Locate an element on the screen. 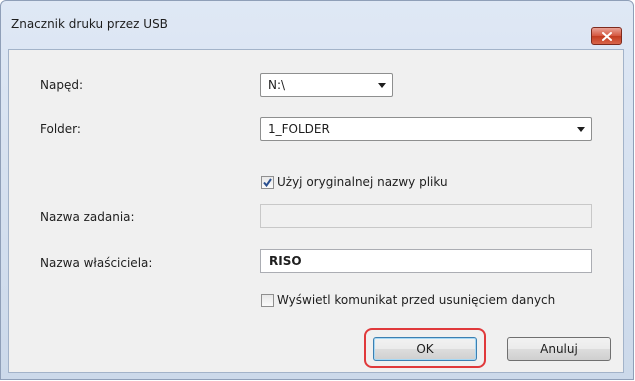 The width and height of the screenshot is (635, 381). folder-label: Folder: is located at coordinates (60, 129).